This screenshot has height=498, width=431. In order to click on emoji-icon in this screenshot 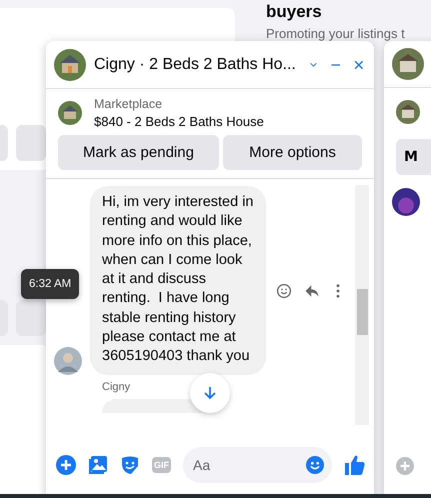, I will do `click(315, 465)`.